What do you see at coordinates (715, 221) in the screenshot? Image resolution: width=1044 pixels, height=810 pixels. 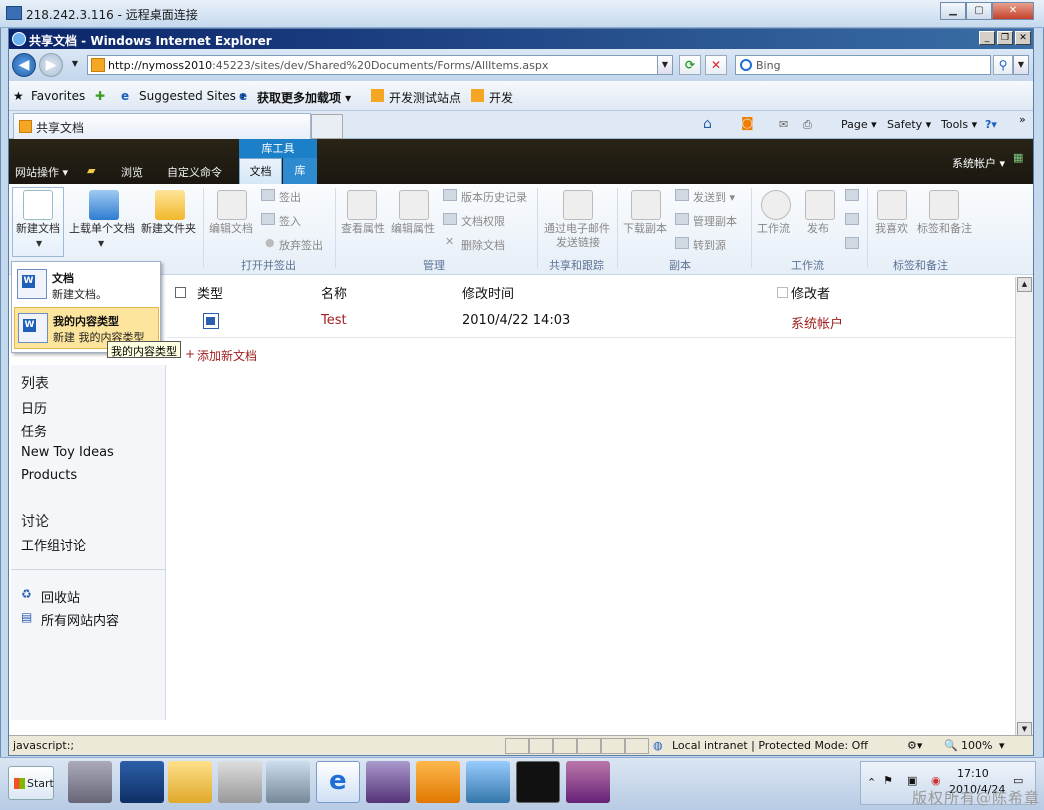 I see `manage-copies-button: 管理副本` at bounding box center [715, 221].